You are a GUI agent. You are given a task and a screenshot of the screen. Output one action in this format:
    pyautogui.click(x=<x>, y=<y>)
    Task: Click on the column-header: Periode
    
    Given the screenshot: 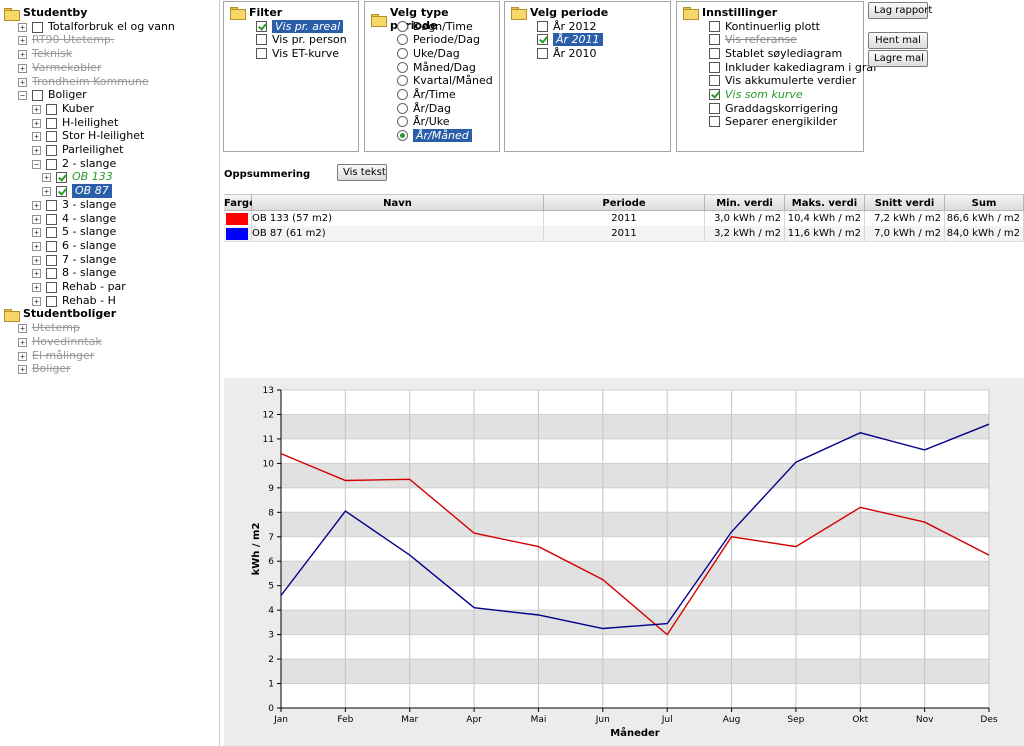 What is the action you would take?
    pyautogui.click(x=624, y=202)
    